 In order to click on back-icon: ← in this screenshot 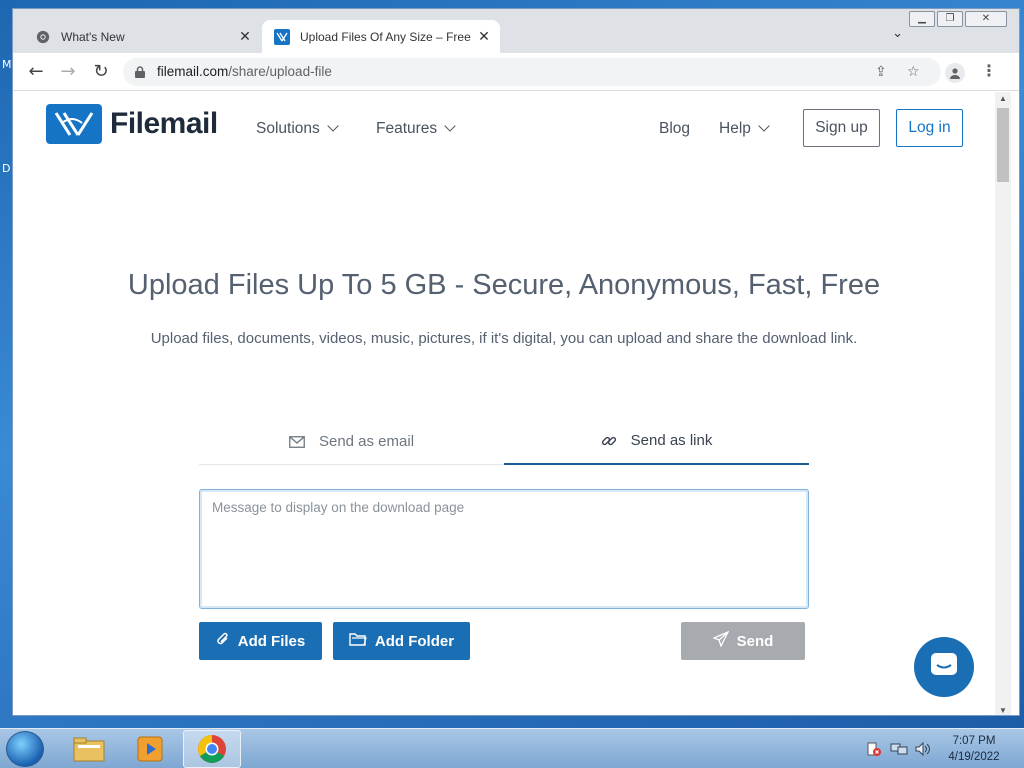, I will do `click(36, 72)`.